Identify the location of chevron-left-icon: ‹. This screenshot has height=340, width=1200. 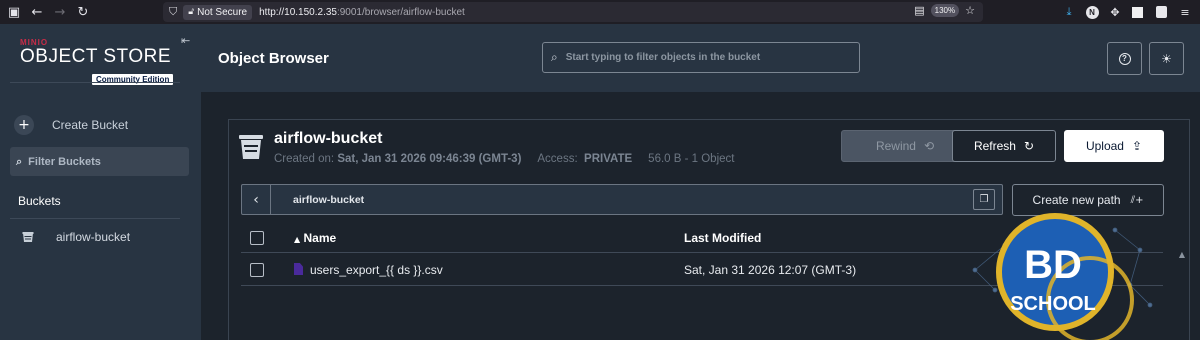
(256, 199).